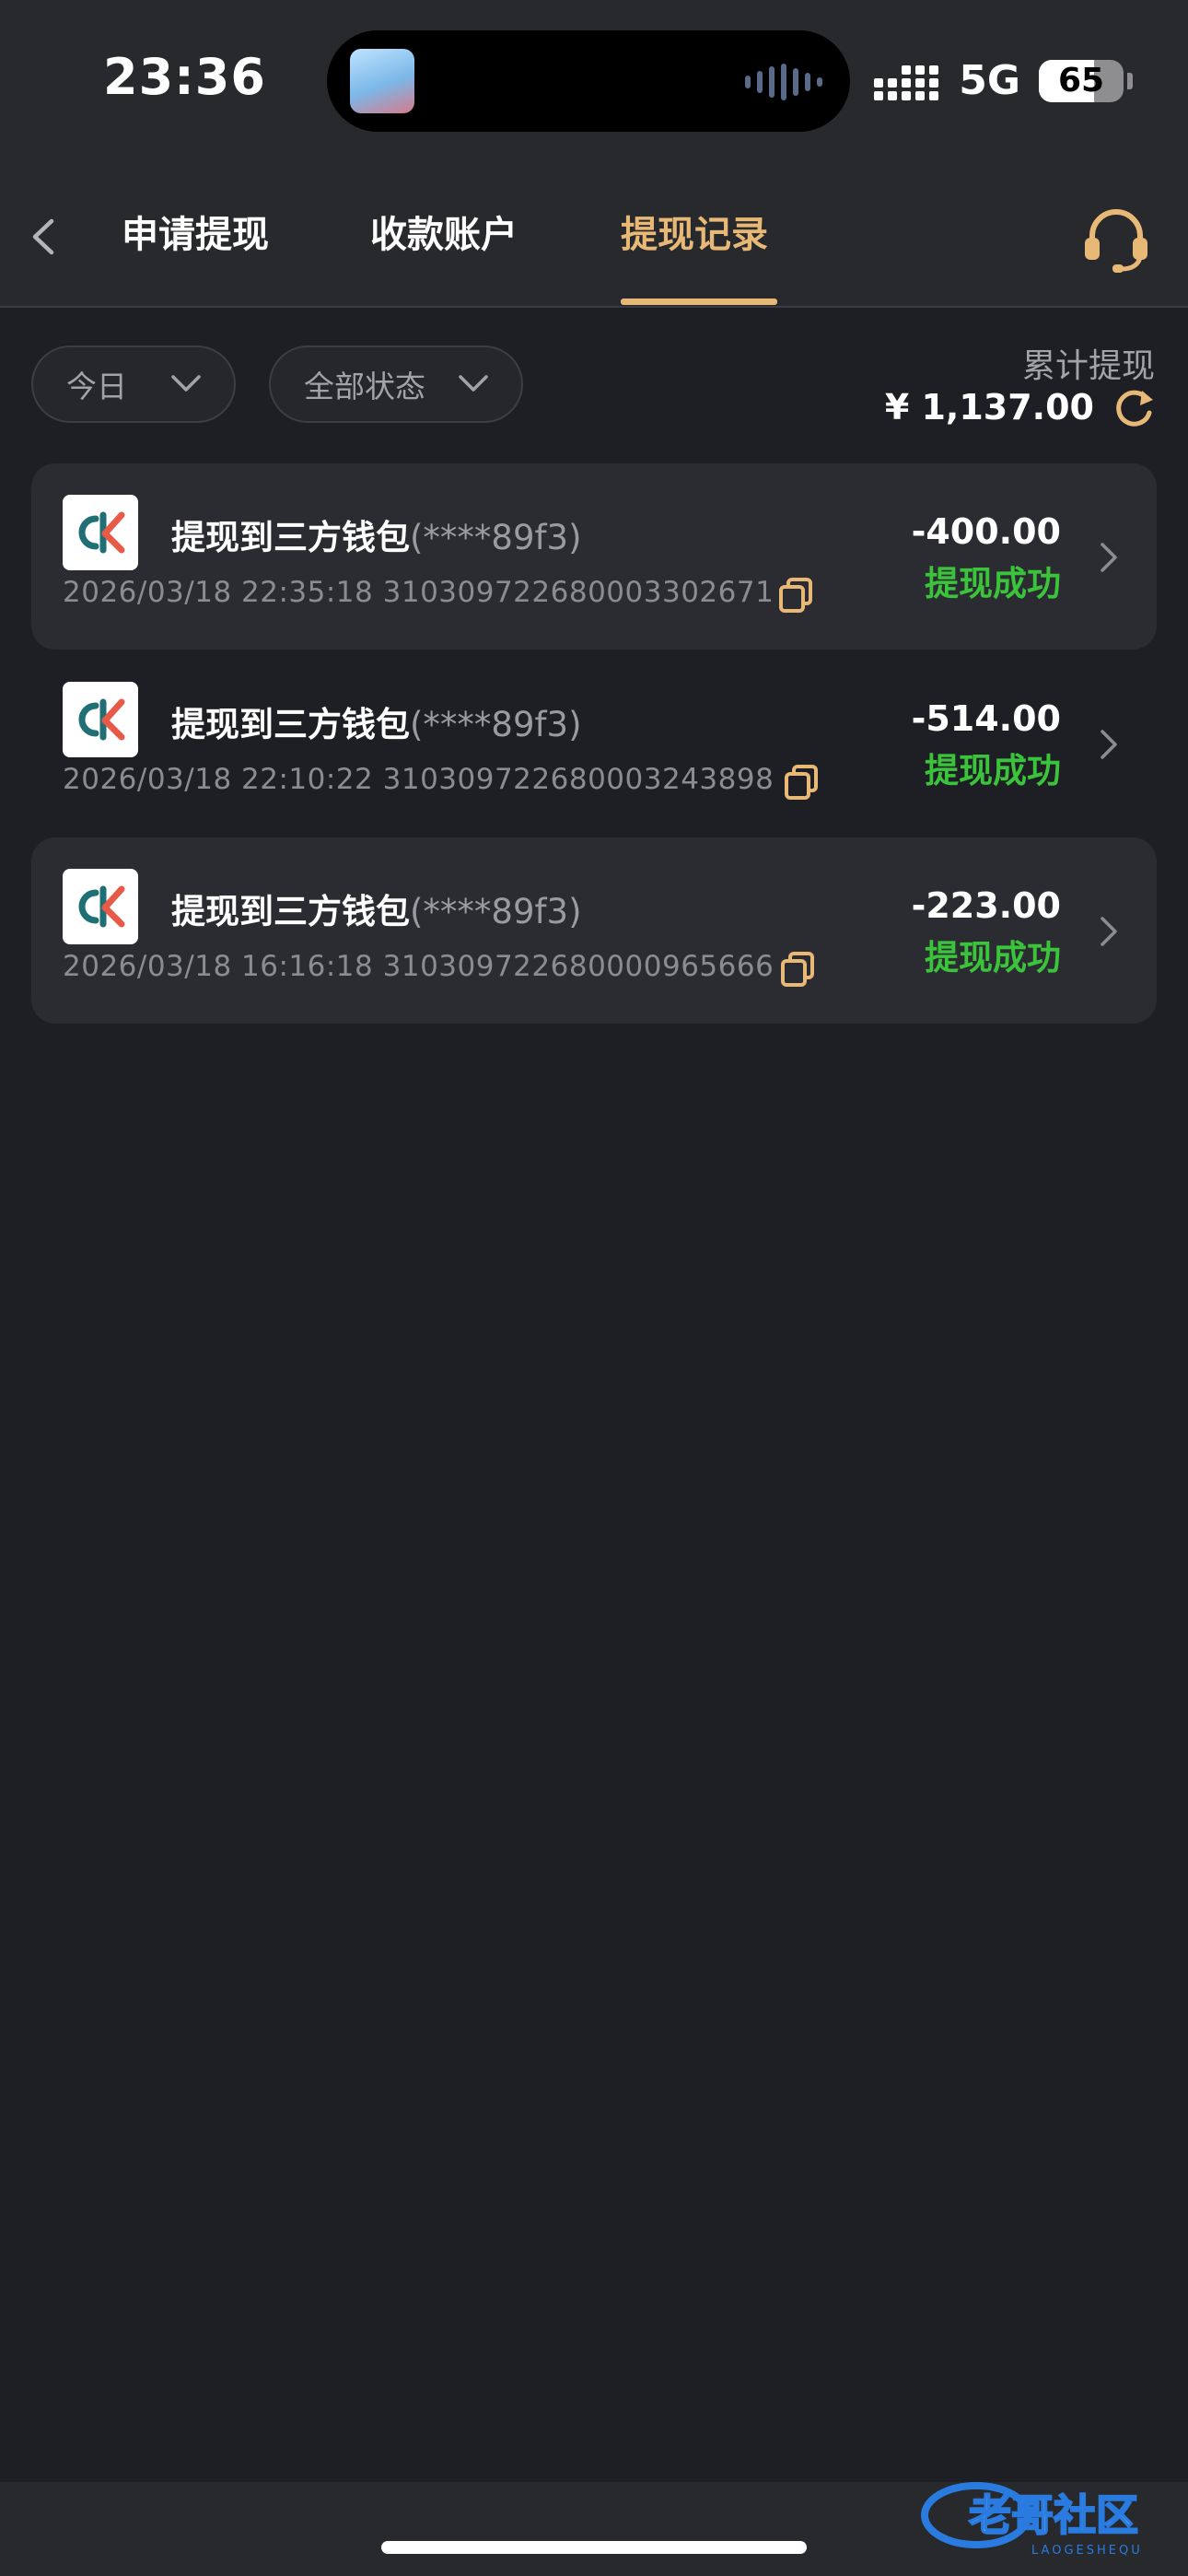 This screenshot has width=1188, height=2576. Describe the element at coordinates (588, 81) in the screenshot. I see `dynamic-island` at that location.